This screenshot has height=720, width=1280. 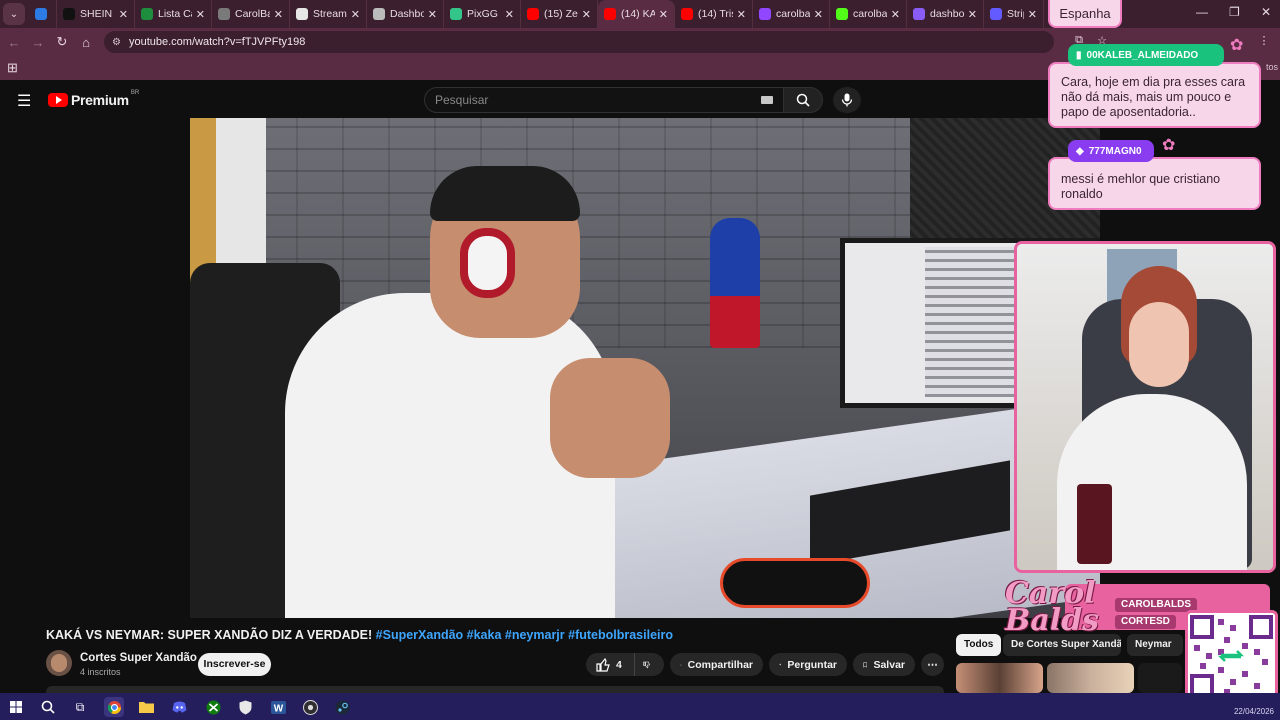 I want to click on browser-tab: (14) KA ✕, so click(x=636, y=14).